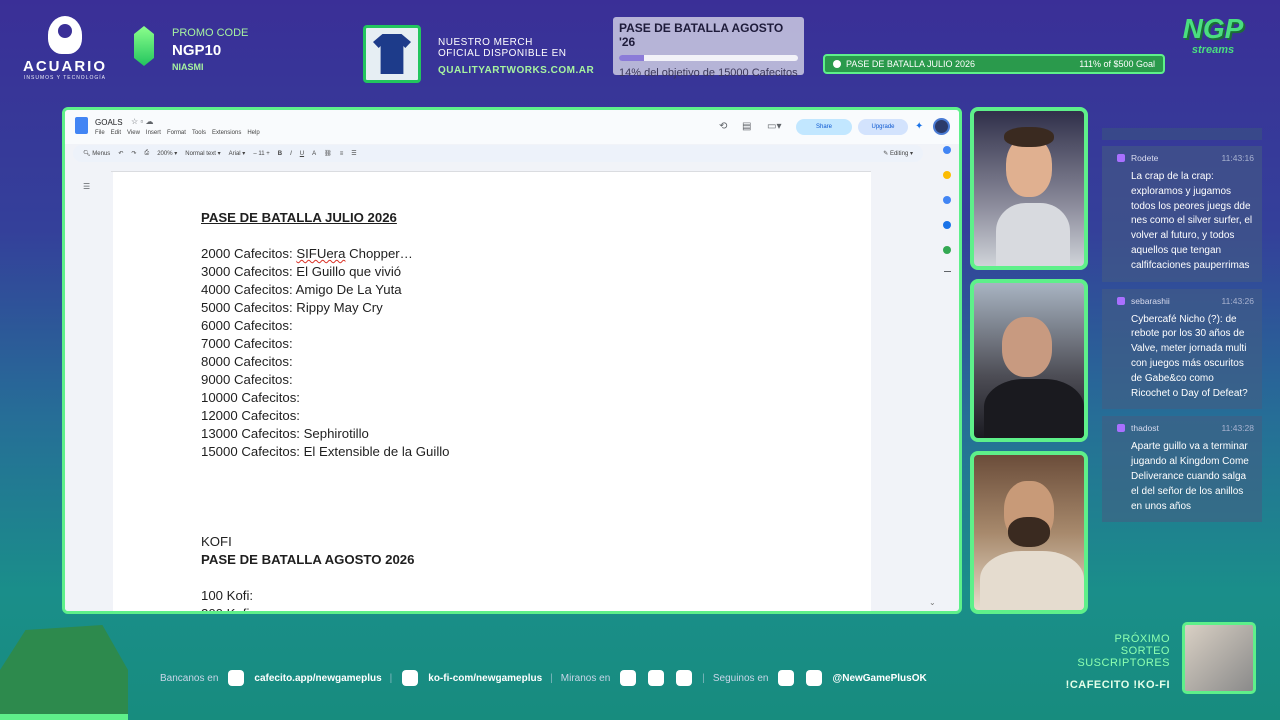  I want to click on doc-left-gutter, so click(89, 391).